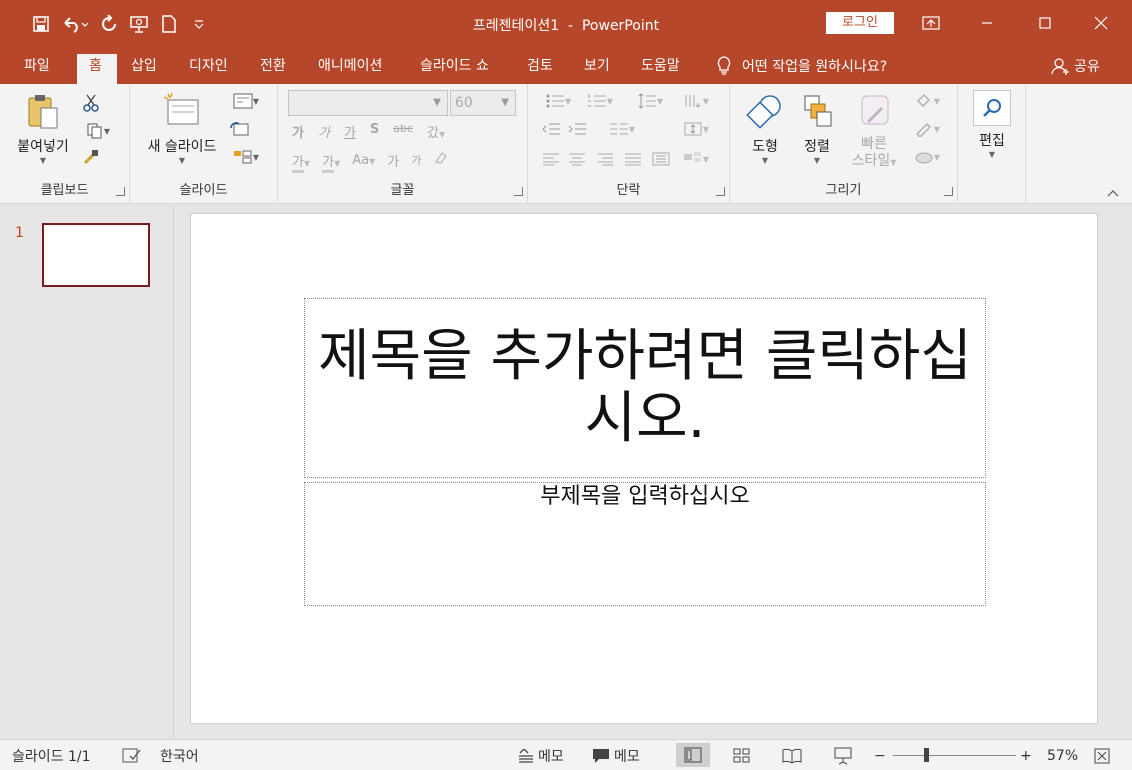 The width and height of the screenshot is (1132, 770). What do you see at coordinates (239, 129) in the screenshot?
I see `reset-slide-icon` at bounding box center [239, 129].